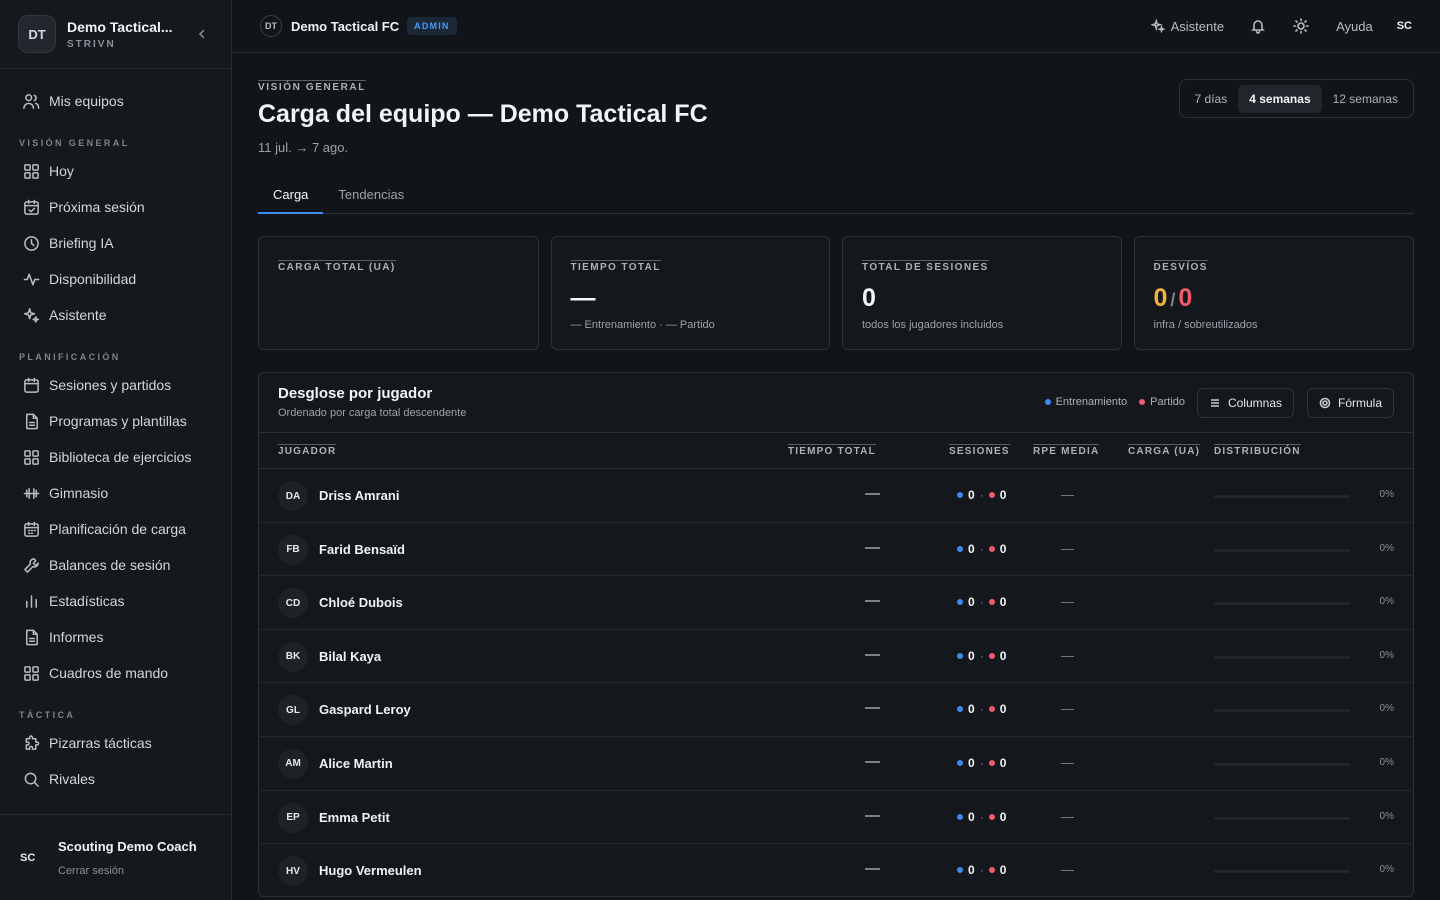  I want to click on activity-icon, so click(31, 279).